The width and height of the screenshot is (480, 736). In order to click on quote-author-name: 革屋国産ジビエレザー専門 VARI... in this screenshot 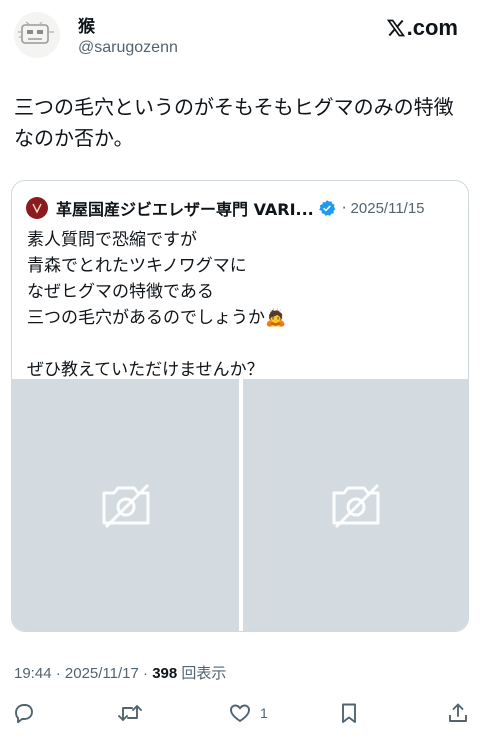, I will do `click(185, 209)`.